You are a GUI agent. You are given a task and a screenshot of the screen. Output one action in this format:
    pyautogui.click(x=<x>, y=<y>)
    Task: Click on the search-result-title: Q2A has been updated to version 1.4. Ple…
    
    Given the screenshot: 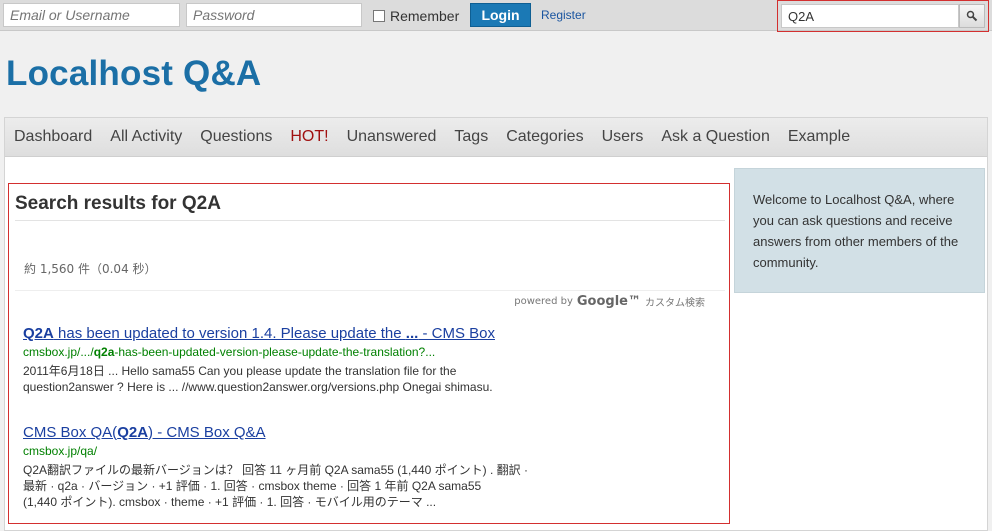 What is the action you would take?
    pyautogui.click(x=368, y=333)
    